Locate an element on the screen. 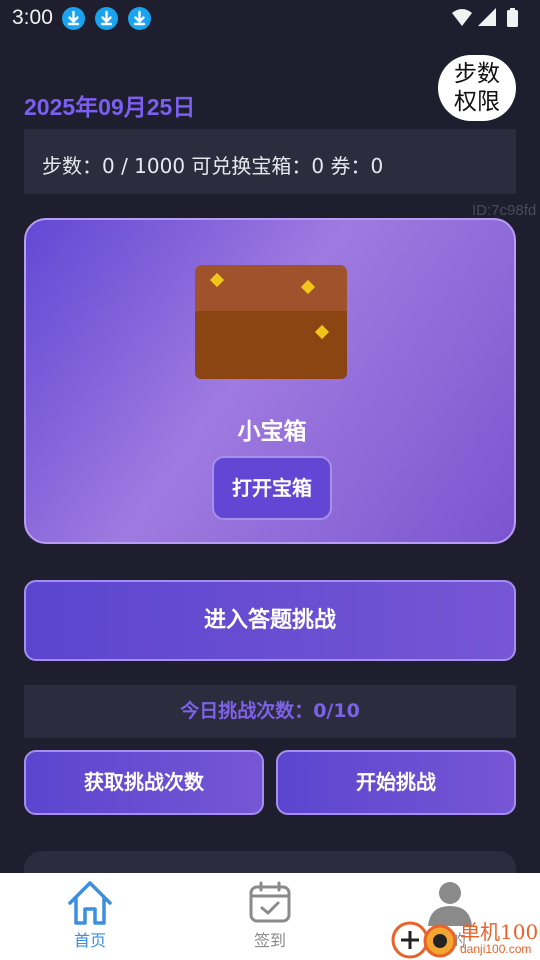 The image size is (540, 960). challenge-count-panel: 今日挑战次数：0/10 is located at coordinates (270, 711).